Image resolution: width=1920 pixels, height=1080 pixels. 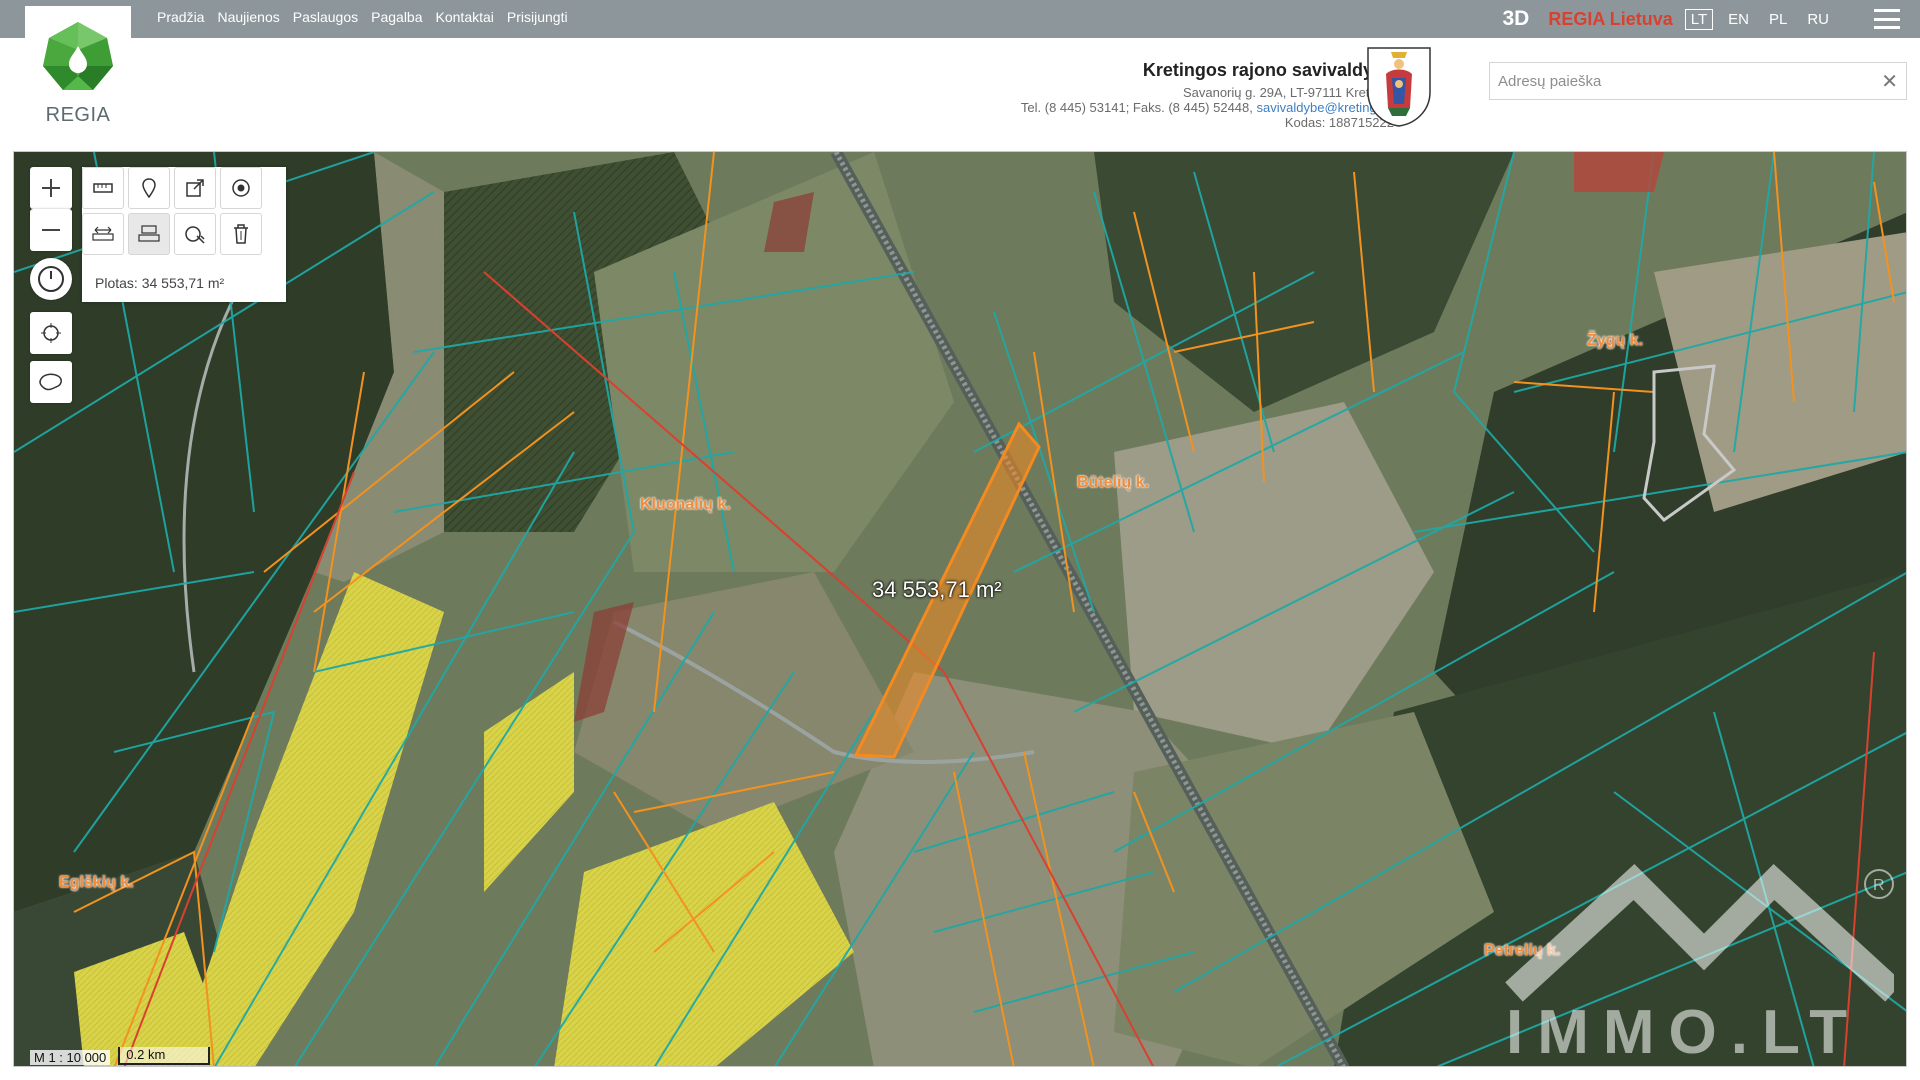 I want to click on coat-of-arms-icon, so click(x=1399, y=87).